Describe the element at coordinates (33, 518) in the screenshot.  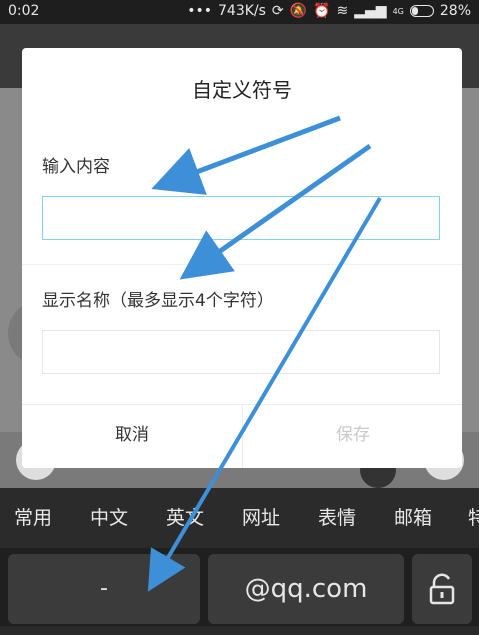
I see `category-common: 常用` at that location.